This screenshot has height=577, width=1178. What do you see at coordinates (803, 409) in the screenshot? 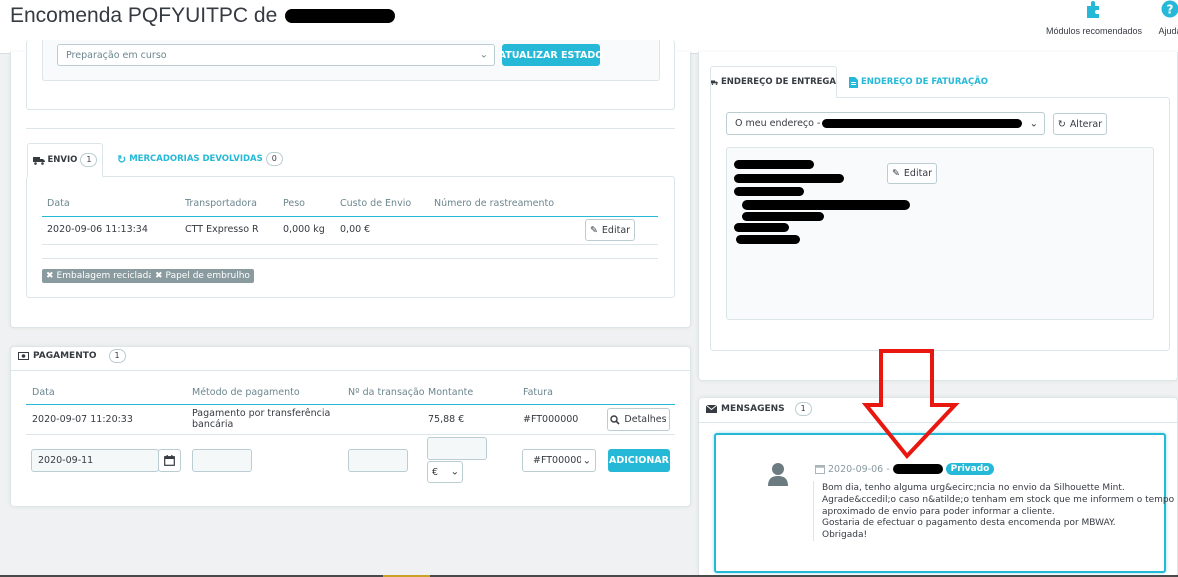
I see `messages-count-badge: 1` at bounding box center [803, 409].